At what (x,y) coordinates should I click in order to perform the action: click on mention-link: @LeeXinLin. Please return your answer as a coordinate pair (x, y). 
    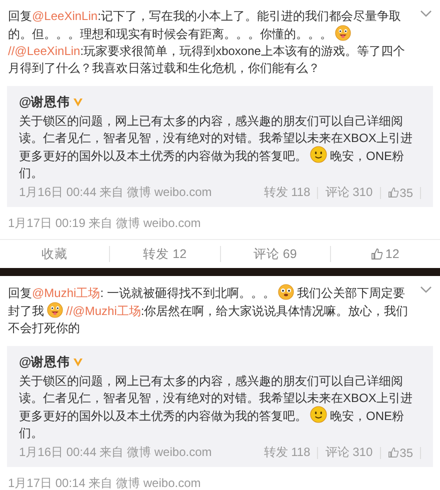
    Looking at the image, I should click on (65, 16).